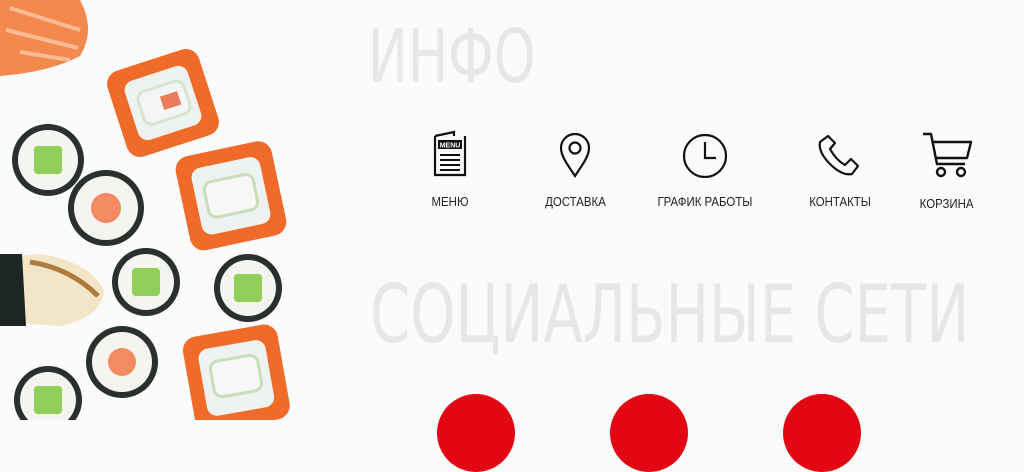 The image size is (1024, 472). What do you see at coordinates (52, 290) in the screenshot?
I see `eel-nigiri-image` at bounding box center [52, 290].